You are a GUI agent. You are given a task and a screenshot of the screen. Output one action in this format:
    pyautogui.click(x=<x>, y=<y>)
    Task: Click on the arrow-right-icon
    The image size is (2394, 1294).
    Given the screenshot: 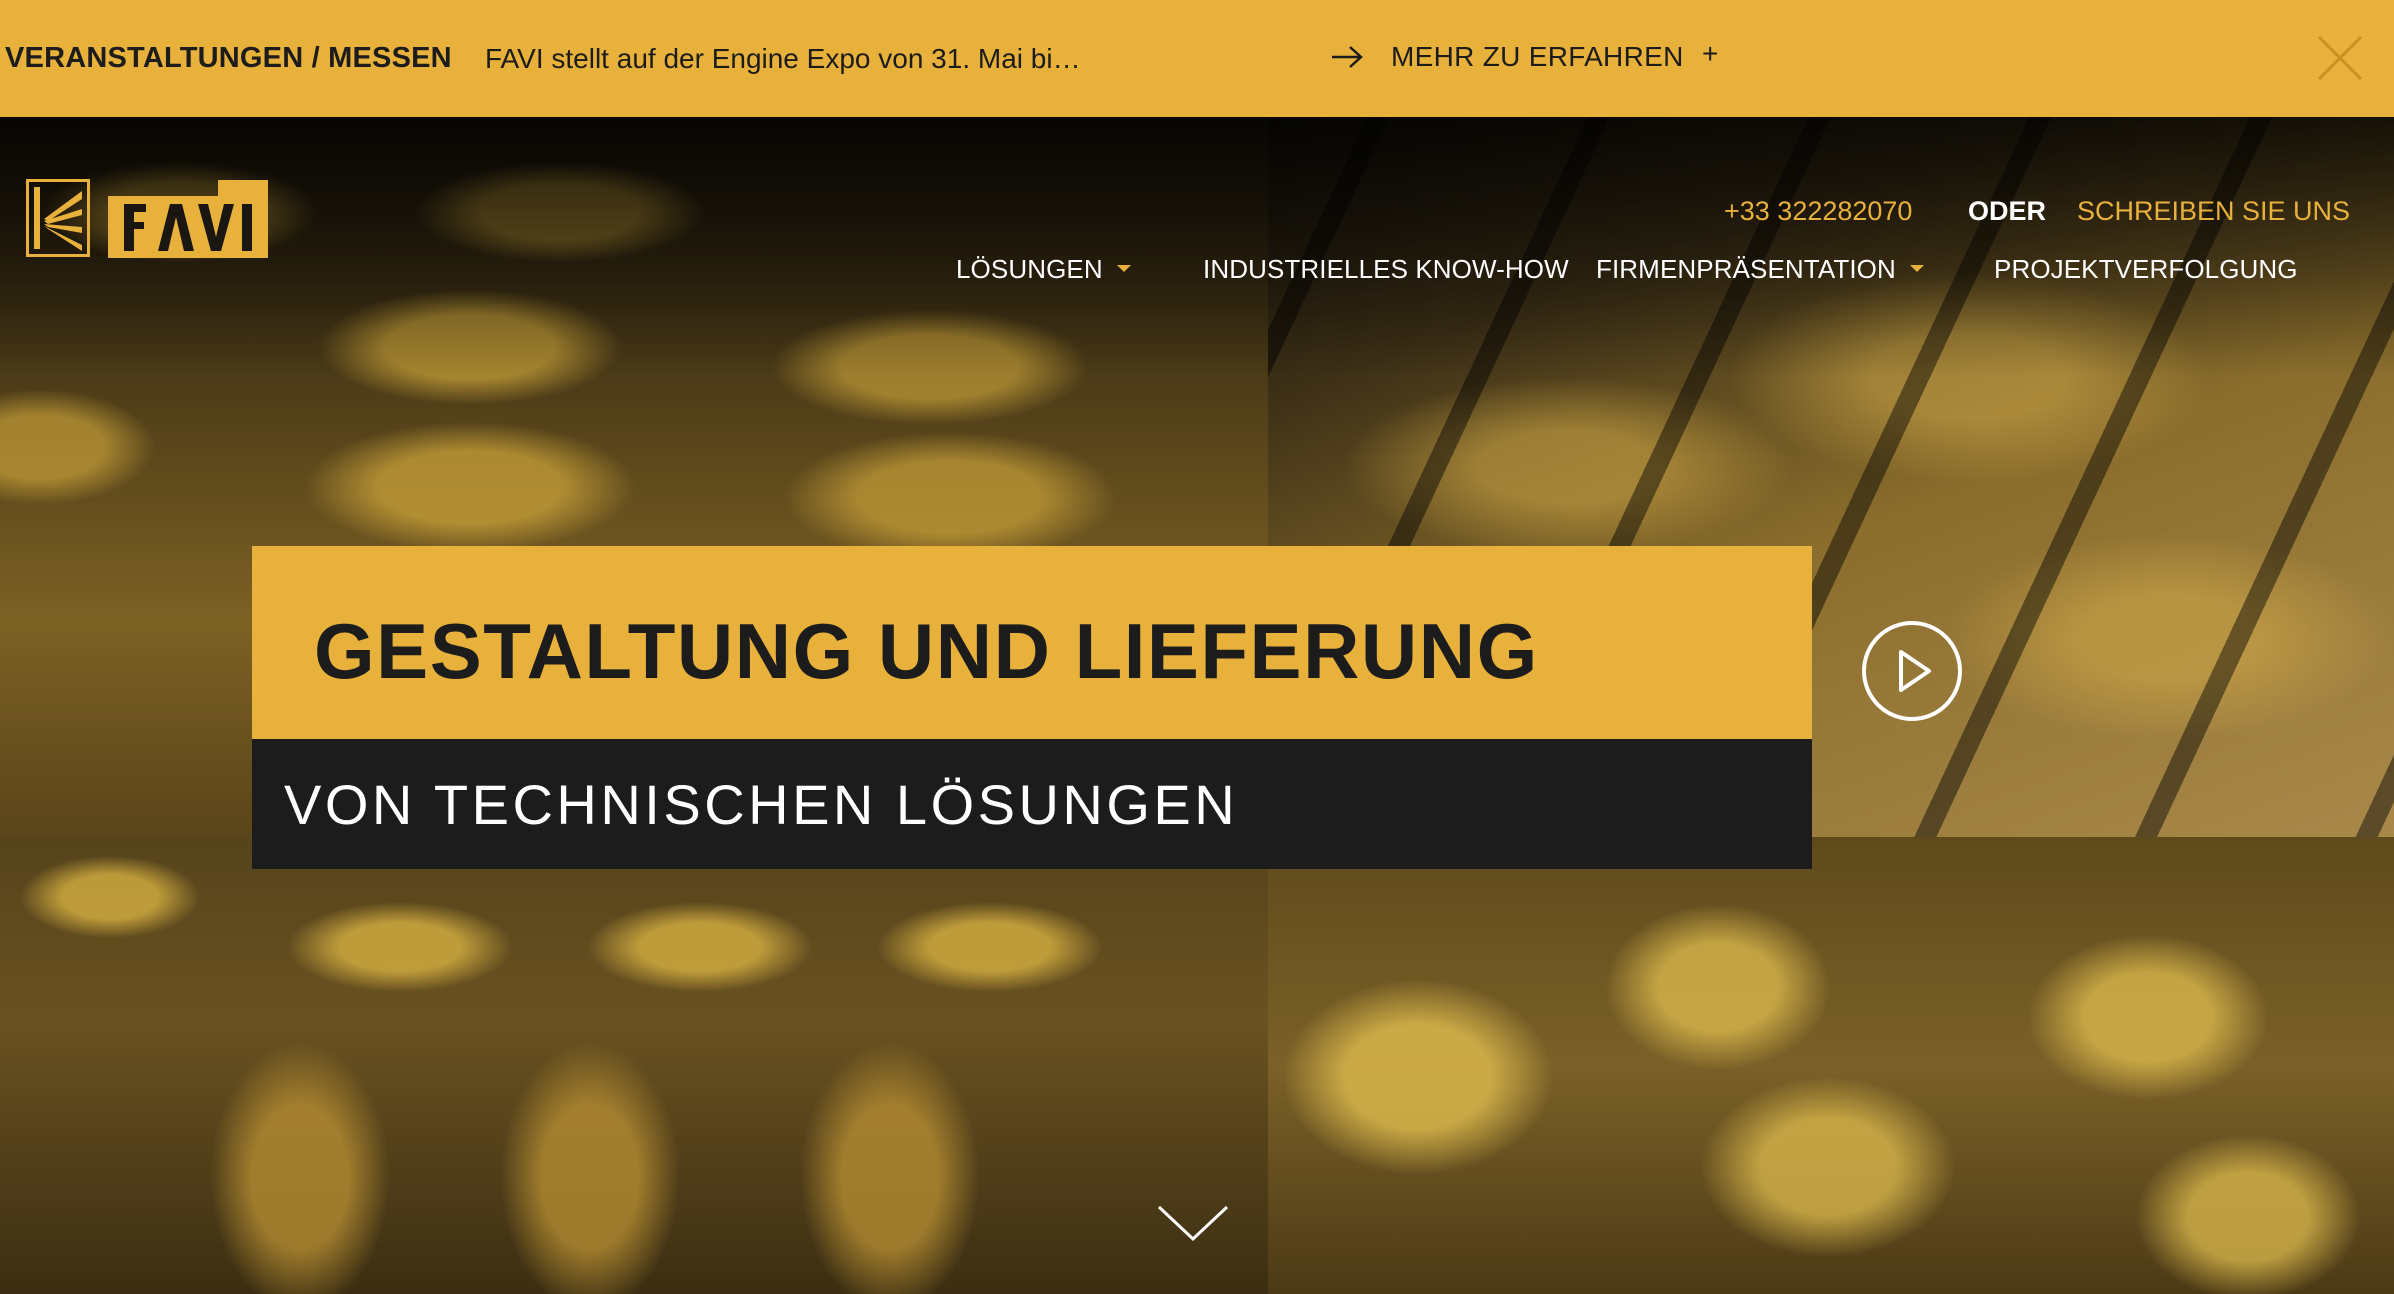 What is the action you would take?
    pyautogui.click(x=1347, y=57)
    